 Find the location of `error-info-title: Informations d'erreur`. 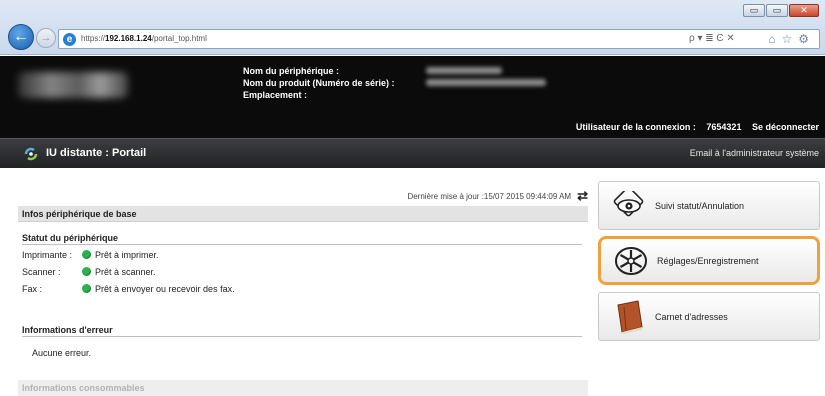

error-info-title: Informations d'erreur is located at coordinates (302, 331).